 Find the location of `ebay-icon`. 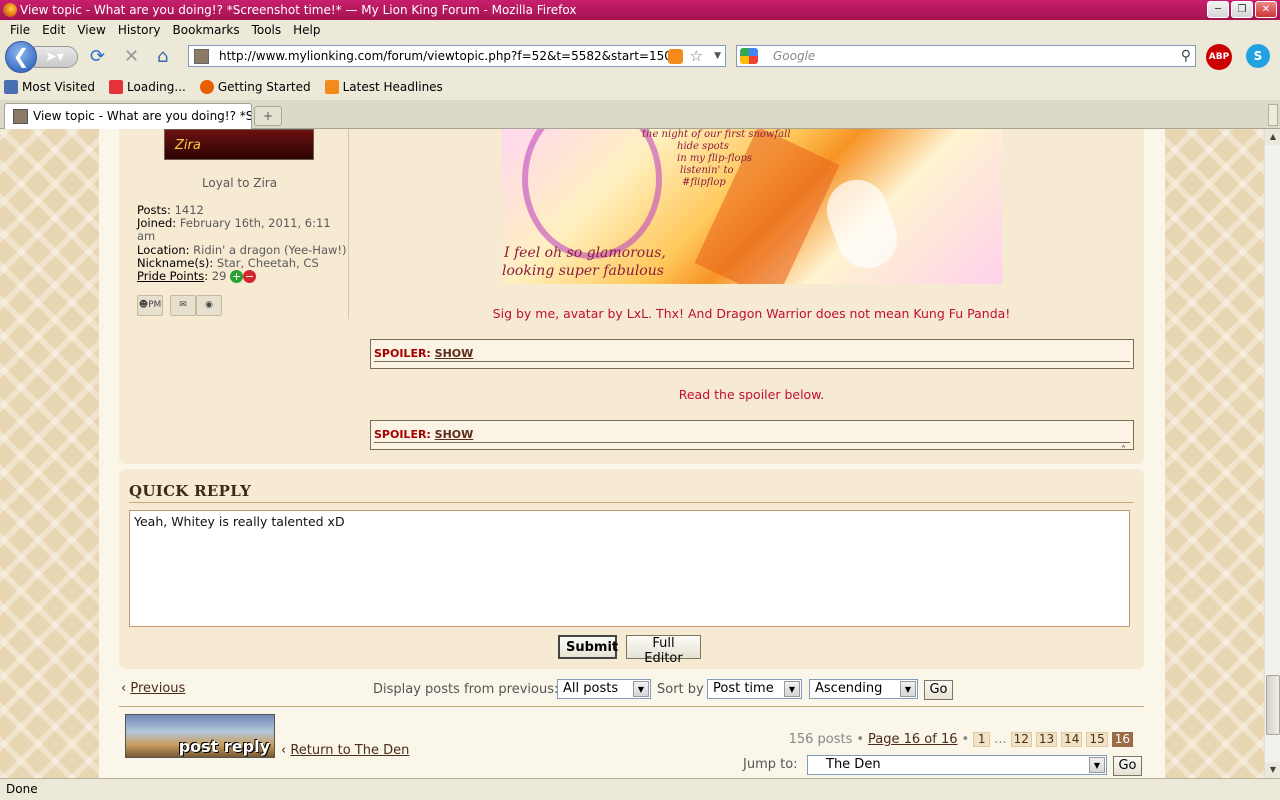

ebay-icon is located at coordinates (116, 87).